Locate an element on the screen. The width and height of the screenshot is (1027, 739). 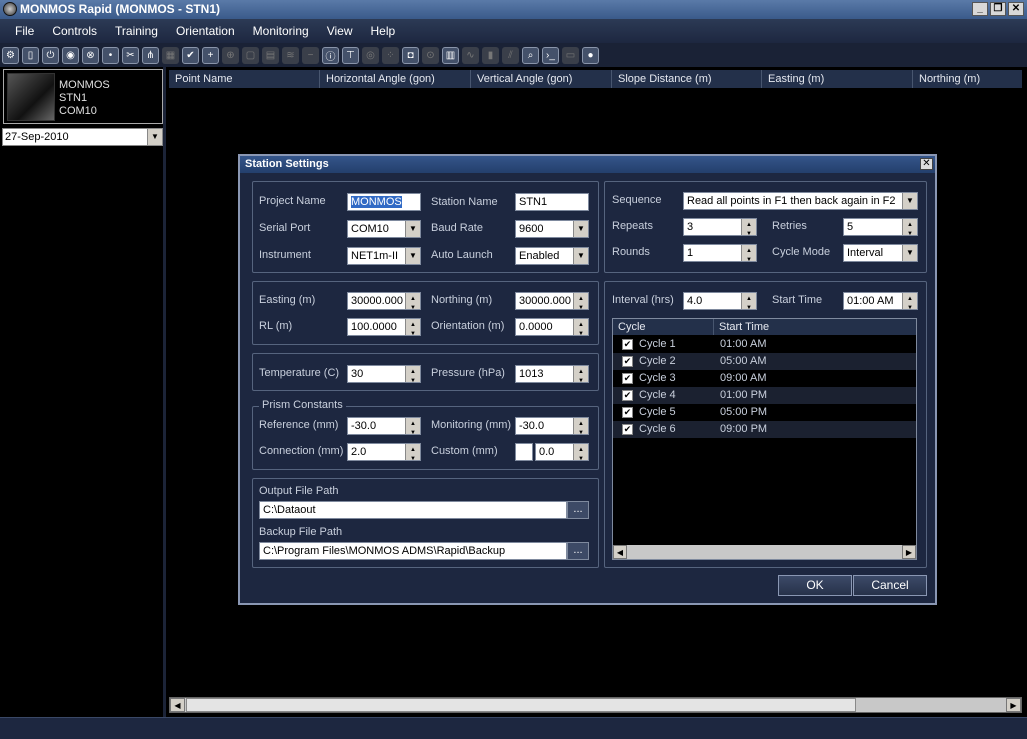
orientation-input: 0.0000 is located at coordinates (552, 327).